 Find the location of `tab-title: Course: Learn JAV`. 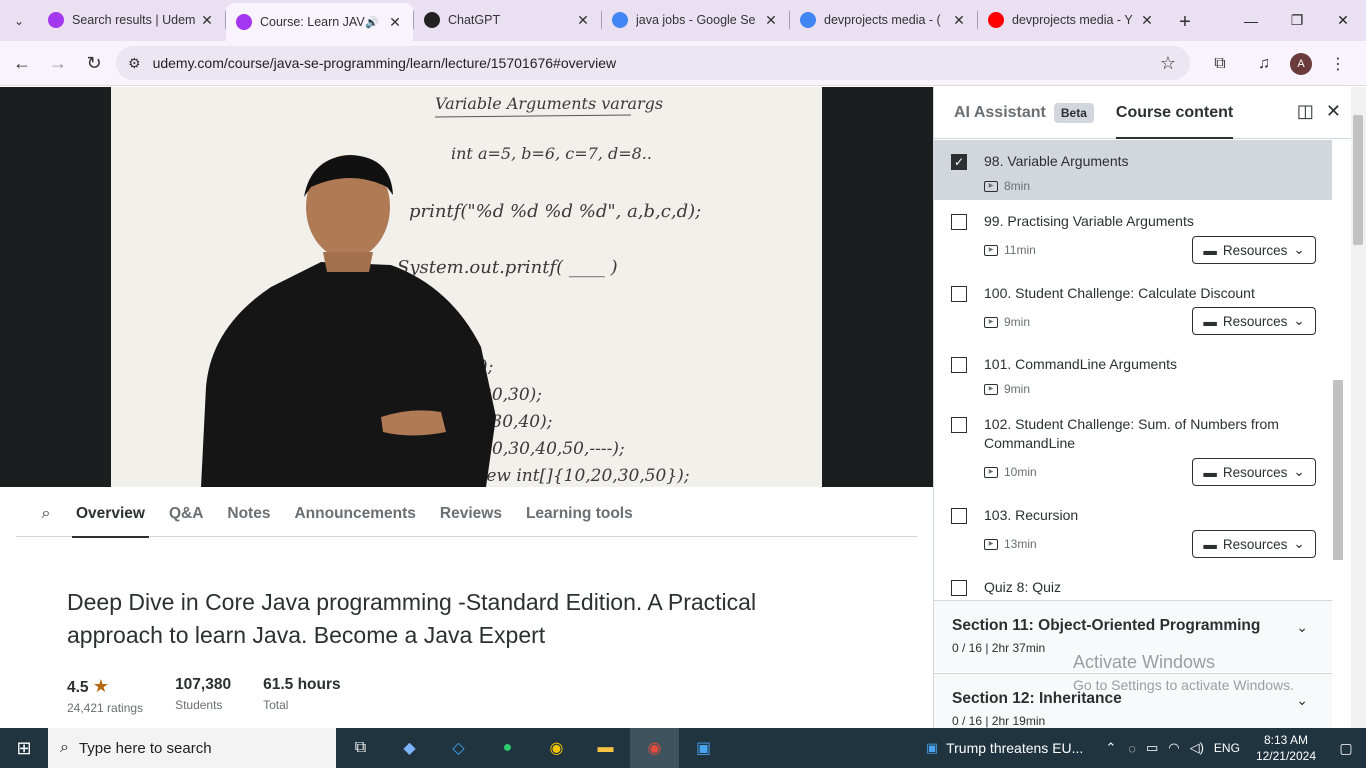

tab-title: Course: Learn JAV is located at coordinates (312, 22).